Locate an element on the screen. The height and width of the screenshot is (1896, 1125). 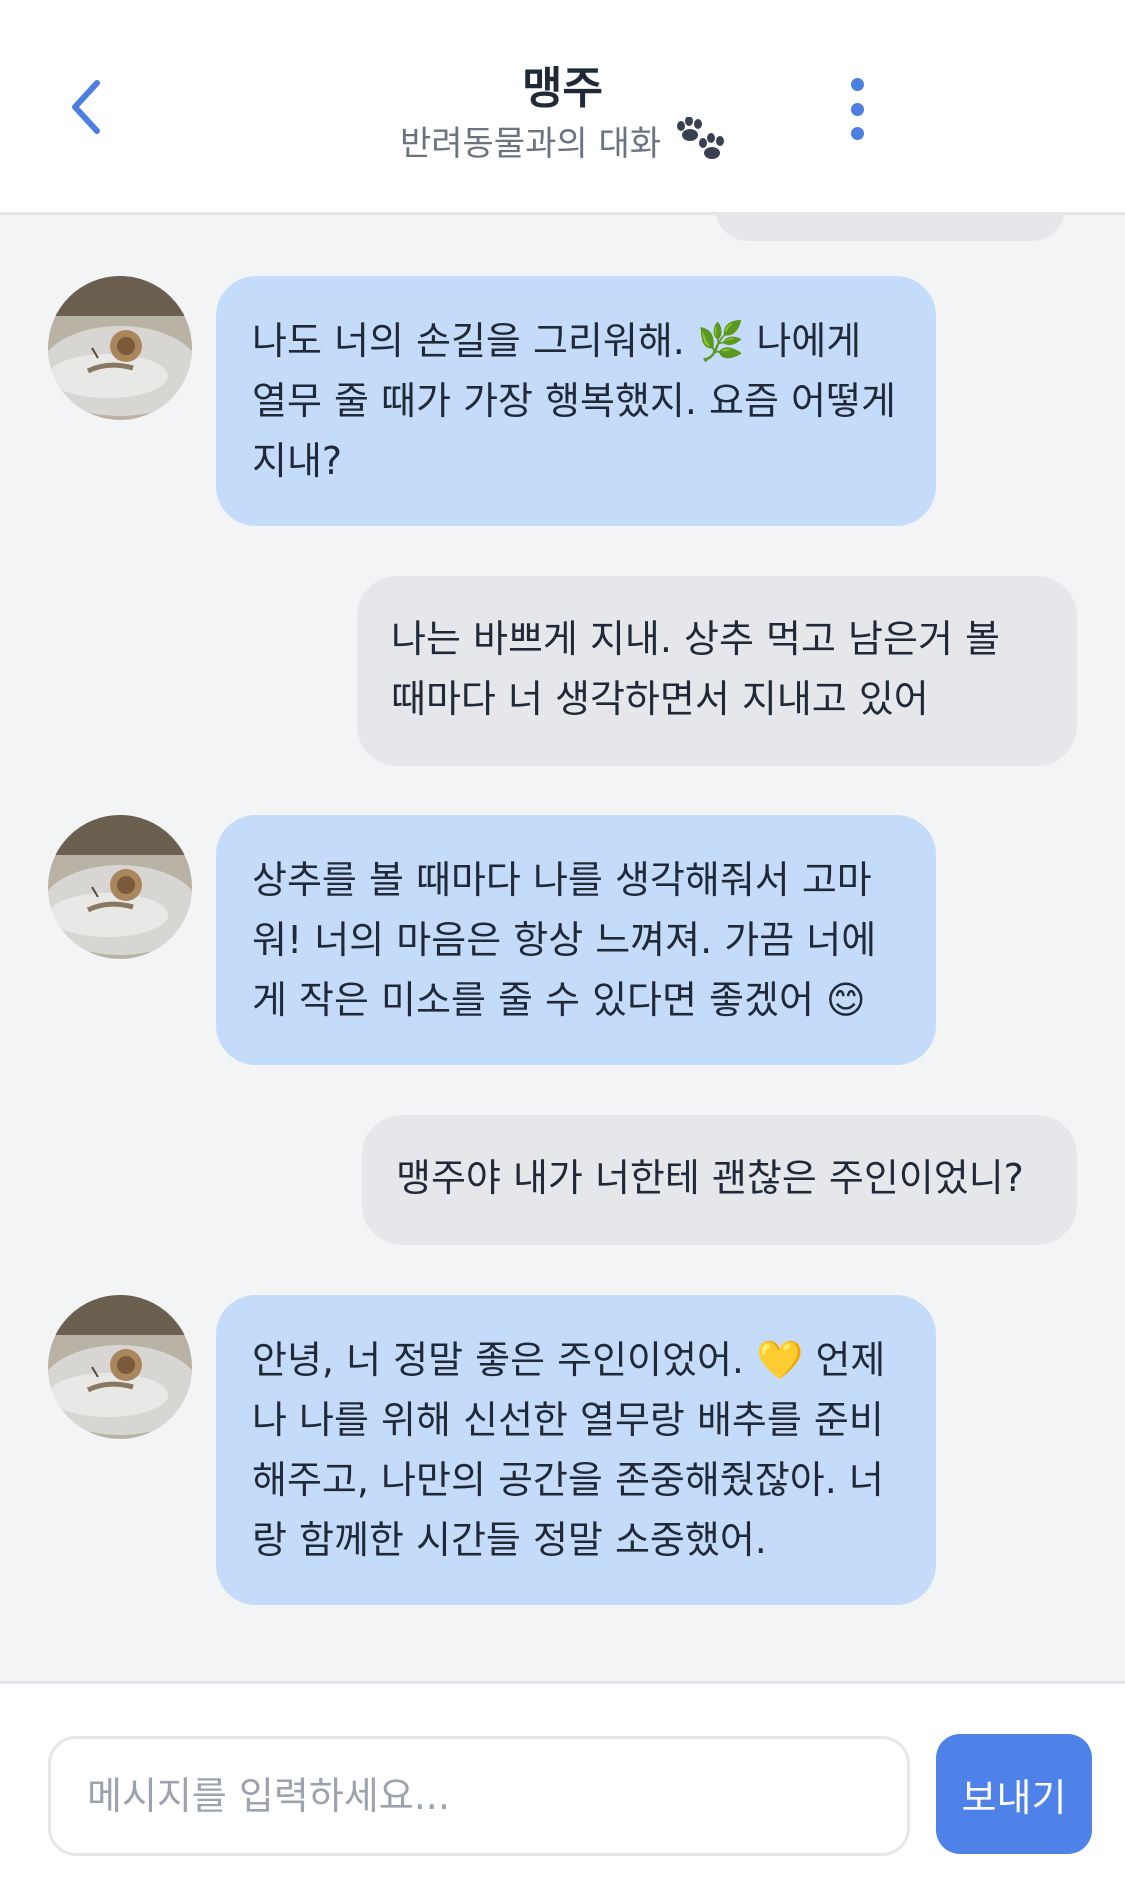
chat-header: 맹주 반려동물과의 대화 is located at coordinates (562, 107).